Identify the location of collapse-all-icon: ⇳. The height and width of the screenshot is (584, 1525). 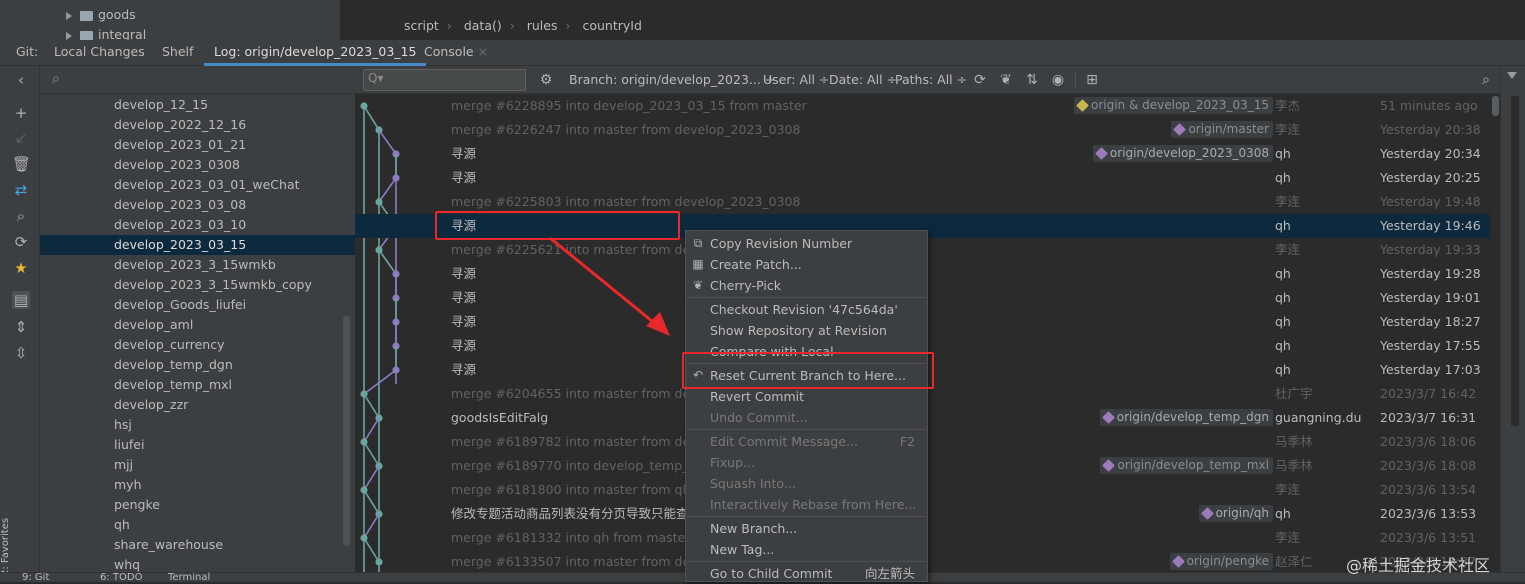
(21, 353).